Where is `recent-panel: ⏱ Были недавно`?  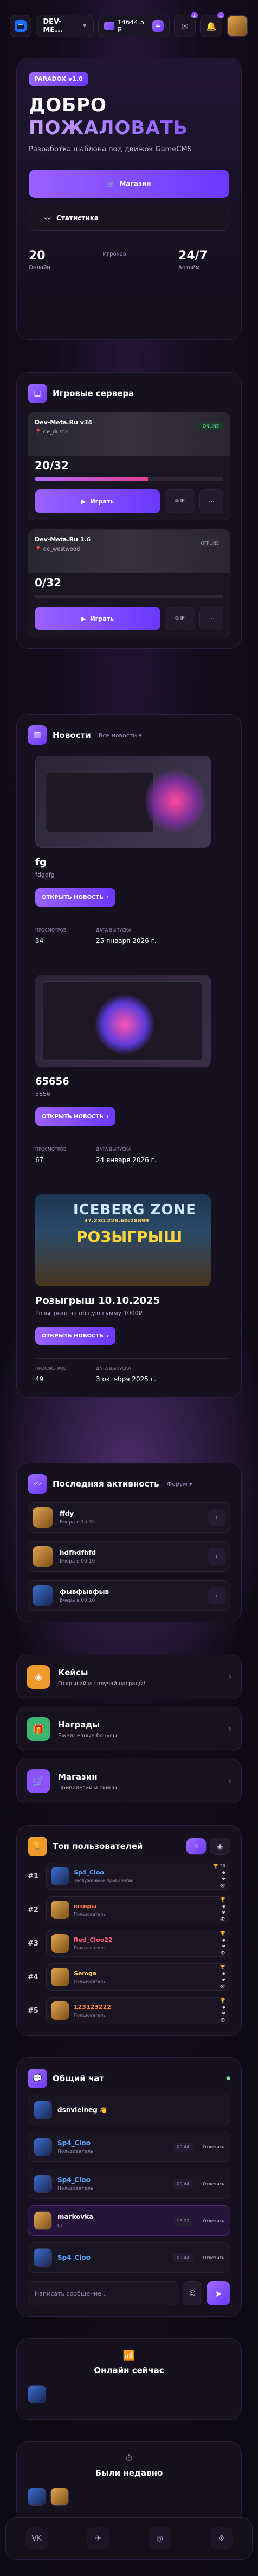 recent-panel: ⏱ Были недавно is located at coordinates (129, 2482).